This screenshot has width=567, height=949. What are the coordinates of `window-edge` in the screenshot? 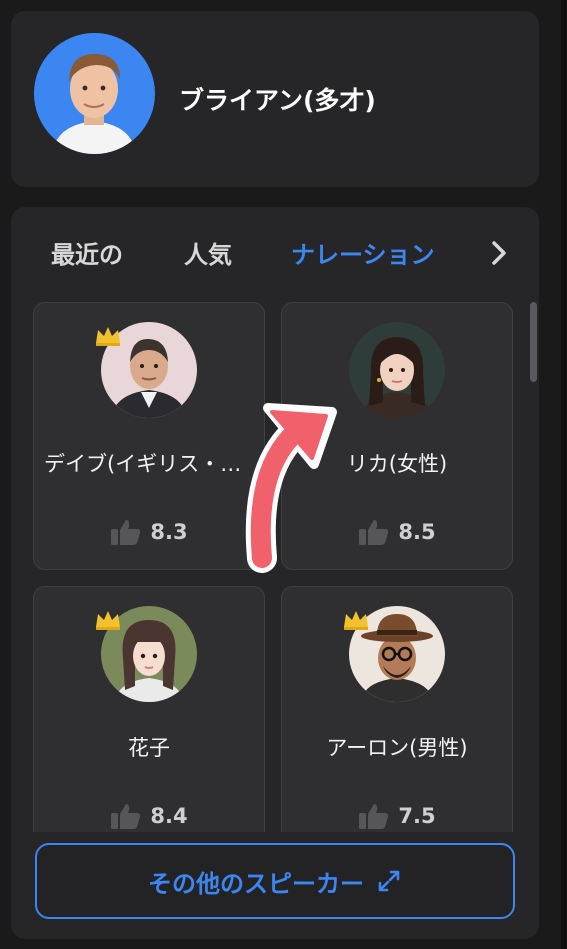 It's located at (564, 474).